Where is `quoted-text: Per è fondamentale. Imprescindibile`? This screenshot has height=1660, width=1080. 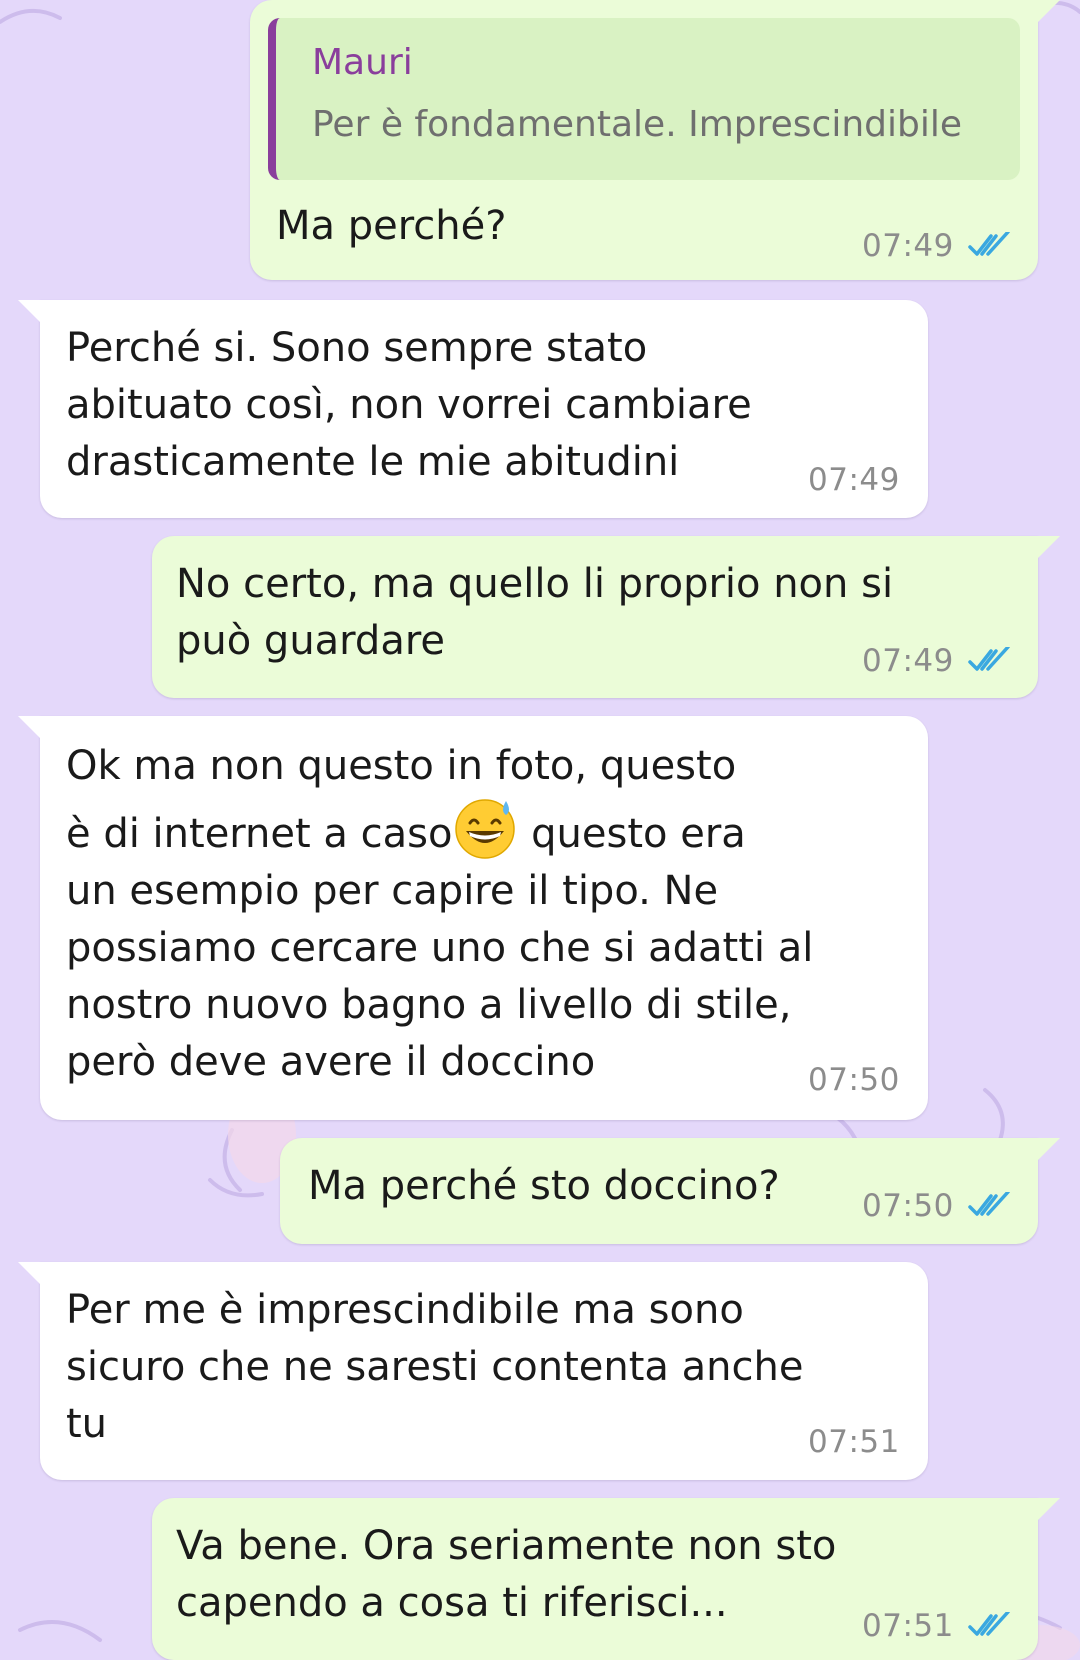 quoted-text: Per è fondamentale. Imprescindibile is located at coordinates (637, 124).